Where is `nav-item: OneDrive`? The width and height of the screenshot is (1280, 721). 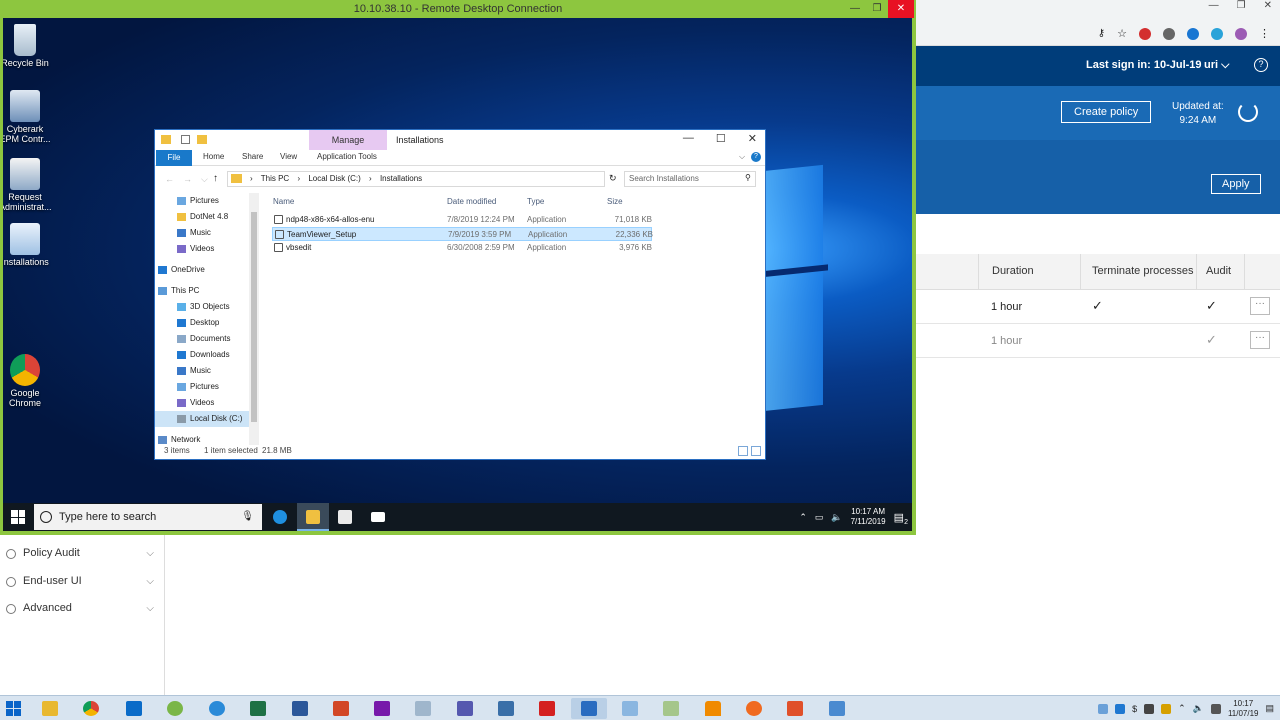 nav-item: OneDrive is located at coordinates (207, 270).